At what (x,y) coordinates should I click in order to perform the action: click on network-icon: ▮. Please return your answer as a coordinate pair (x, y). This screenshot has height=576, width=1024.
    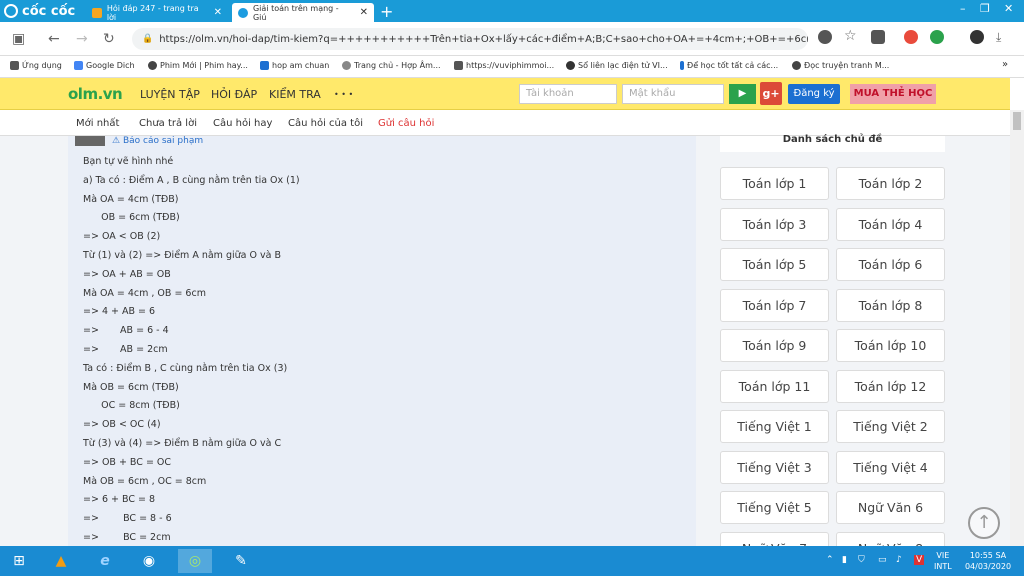
    Looking at the image, I should click on (844, 560).